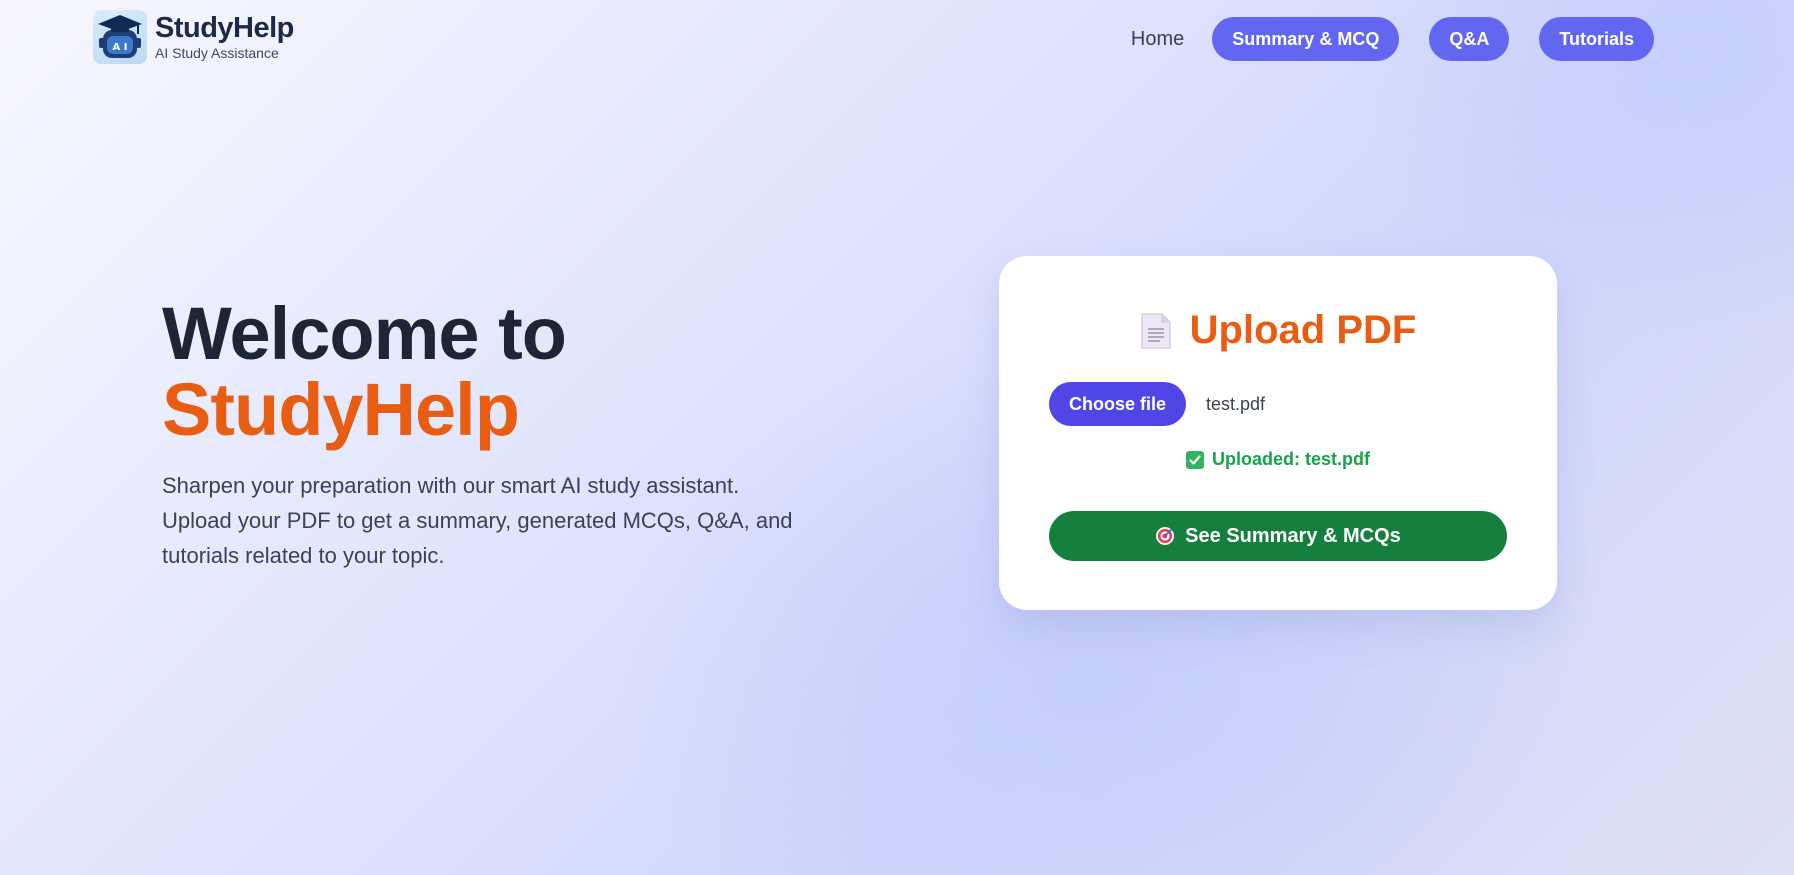  Describe the element at coordinates (120, 37) in the screenshot. I see `graduation-robot-icon: A I` at that location.